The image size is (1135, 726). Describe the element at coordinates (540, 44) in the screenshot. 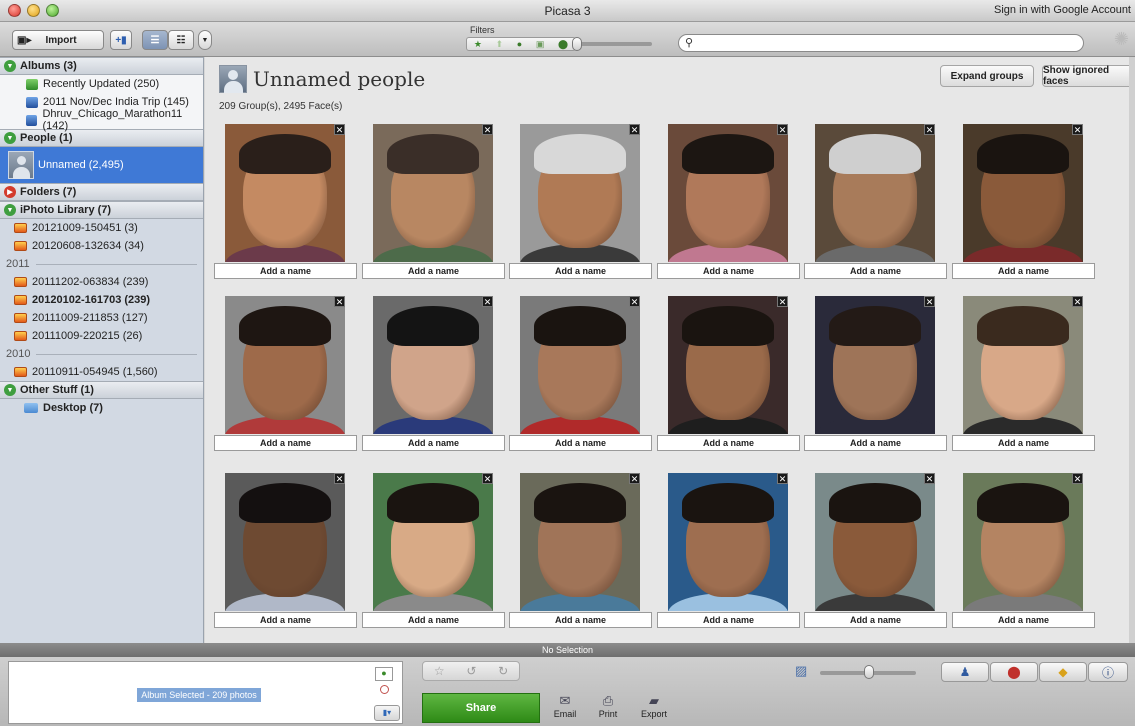

I see `video-filter-icon: ▣` at that location.